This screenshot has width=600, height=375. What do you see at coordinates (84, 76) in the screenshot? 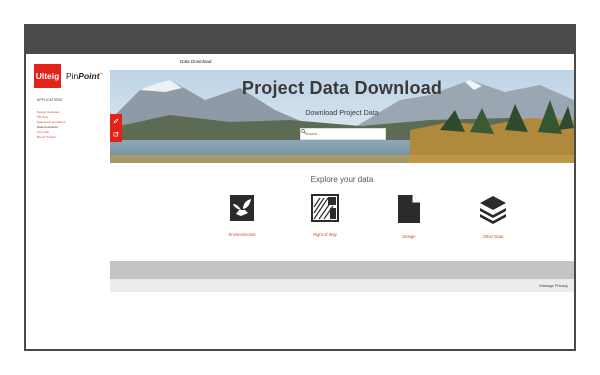
I see `pinpoint-wordmark: PinPoint™` at bounding box center [84, 76].